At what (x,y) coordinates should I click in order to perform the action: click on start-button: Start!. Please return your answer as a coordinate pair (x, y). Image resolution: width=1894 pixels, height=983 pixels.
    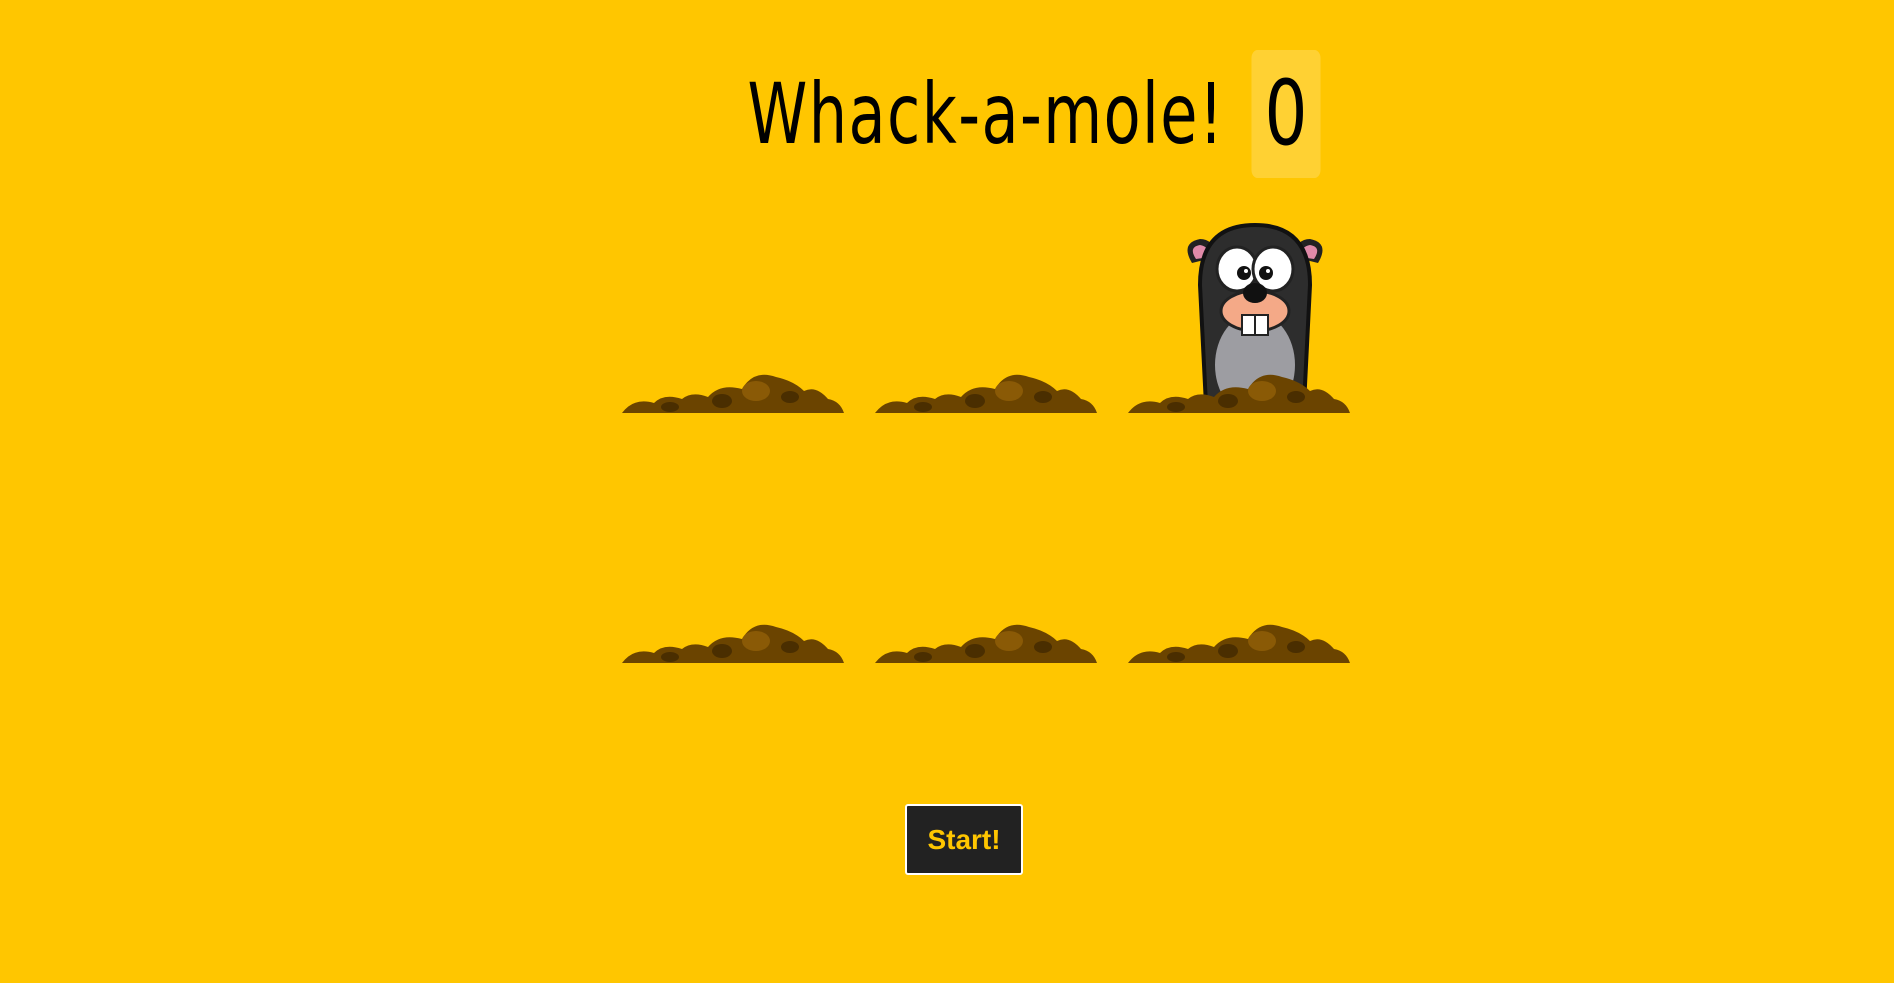
    Looking at the image, I should click on (964, 839).